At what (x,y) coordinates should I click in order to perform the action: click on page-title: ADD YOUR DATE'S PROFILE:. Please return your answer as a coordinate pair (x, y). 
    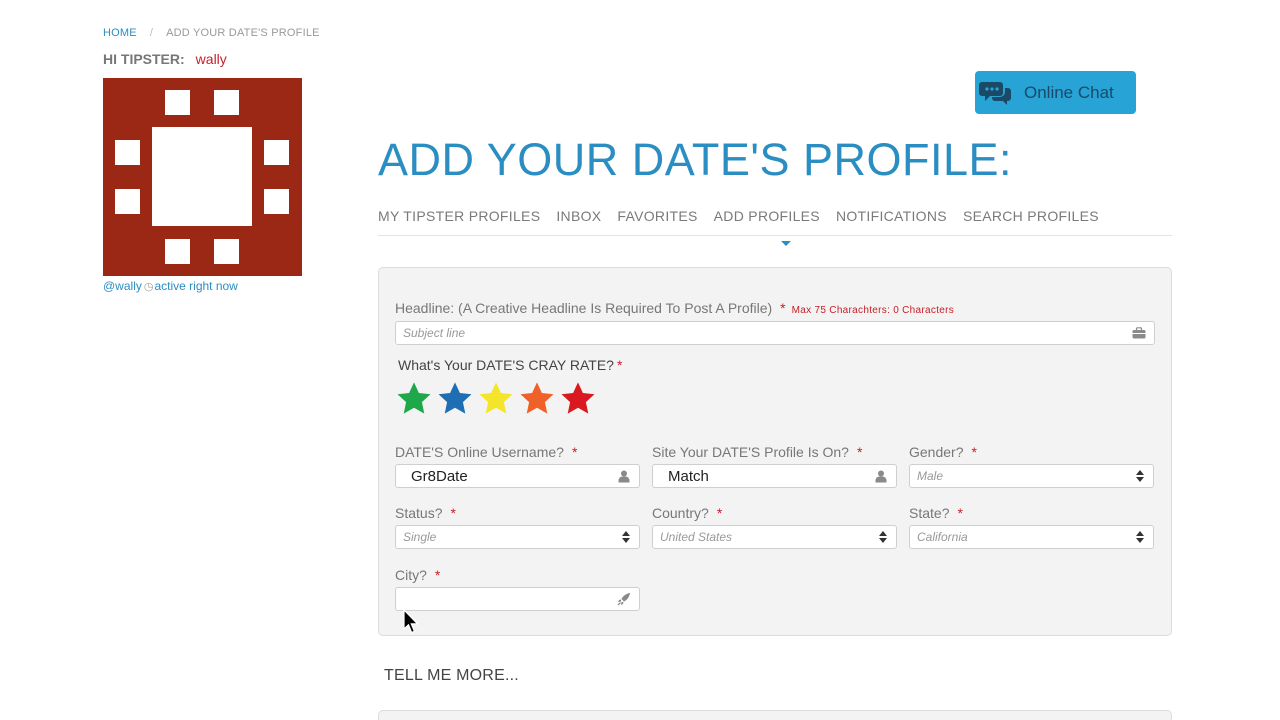
    Looking at the image, I should click on (695, 159).